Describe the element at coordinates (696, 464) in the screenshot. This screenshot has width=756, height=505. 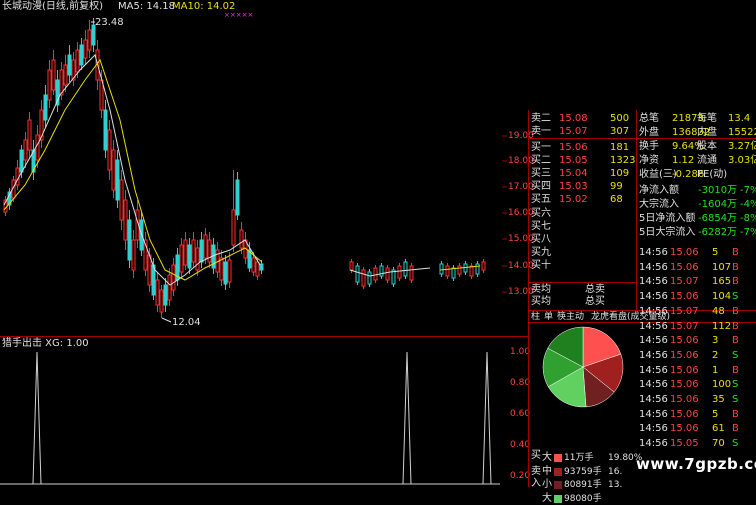
I see `watermark: www.7gpzb.com` at that location.